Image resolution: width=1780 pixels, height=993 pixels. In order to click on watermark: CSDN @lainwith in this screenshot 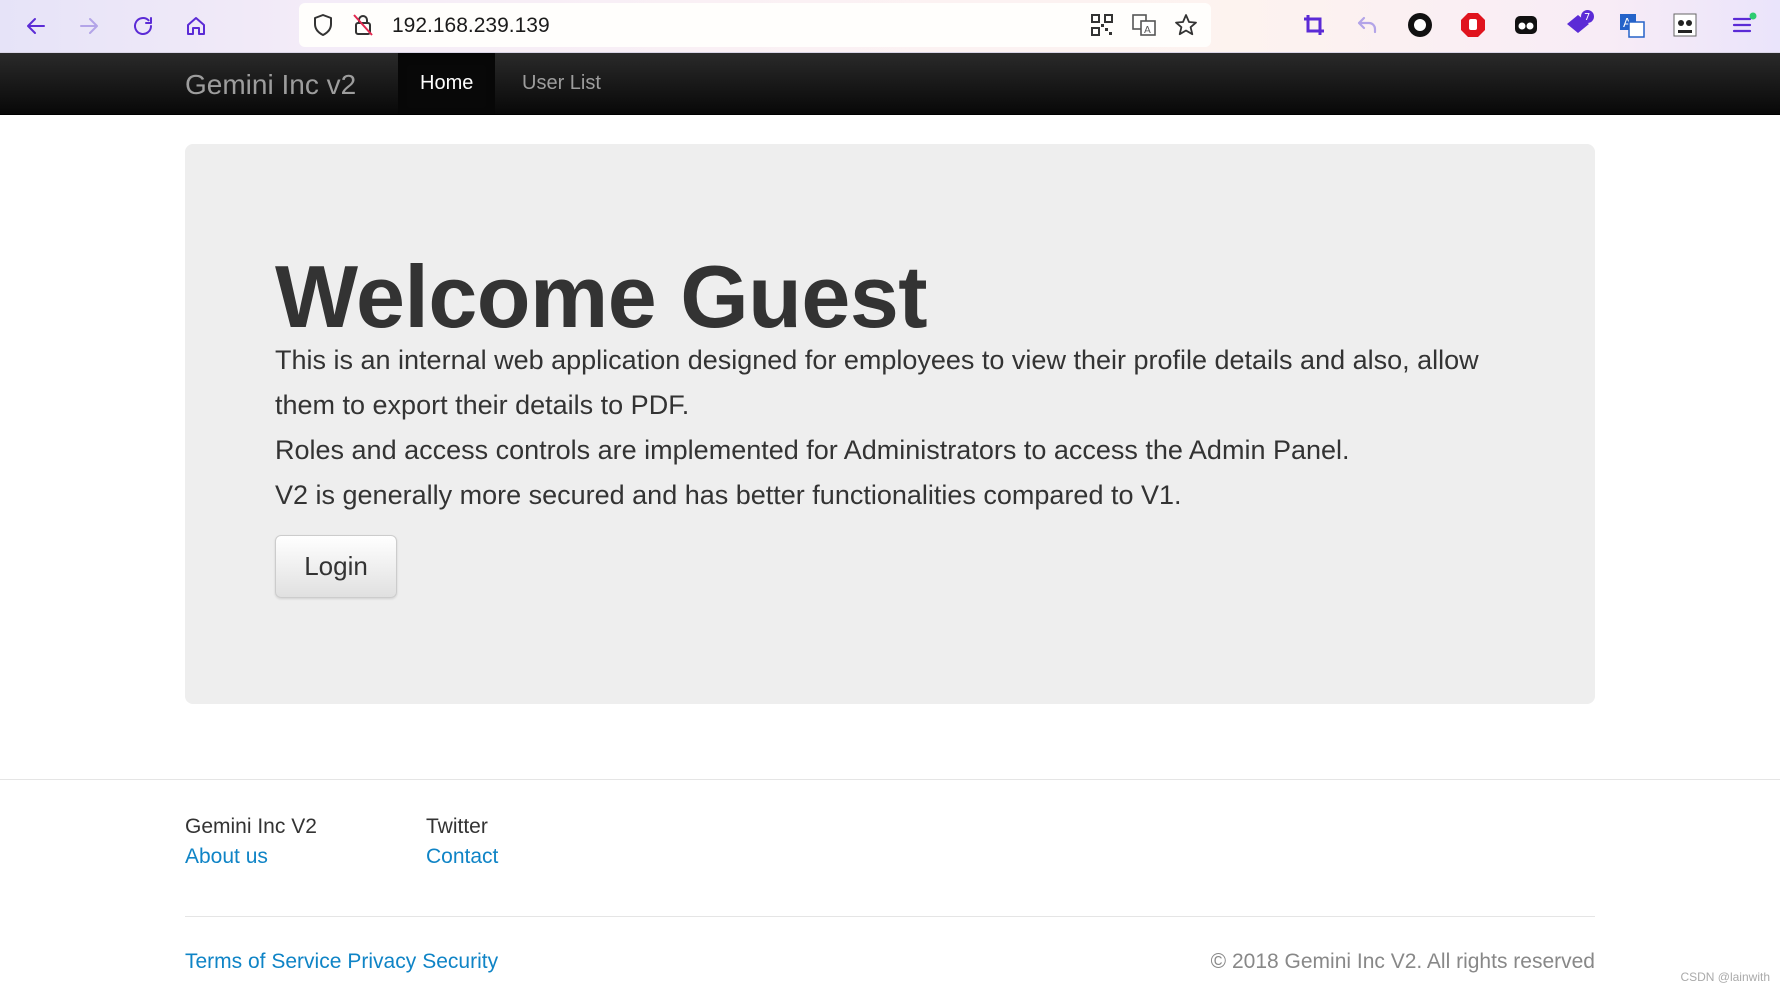, I will do `click(1725, 977)`.